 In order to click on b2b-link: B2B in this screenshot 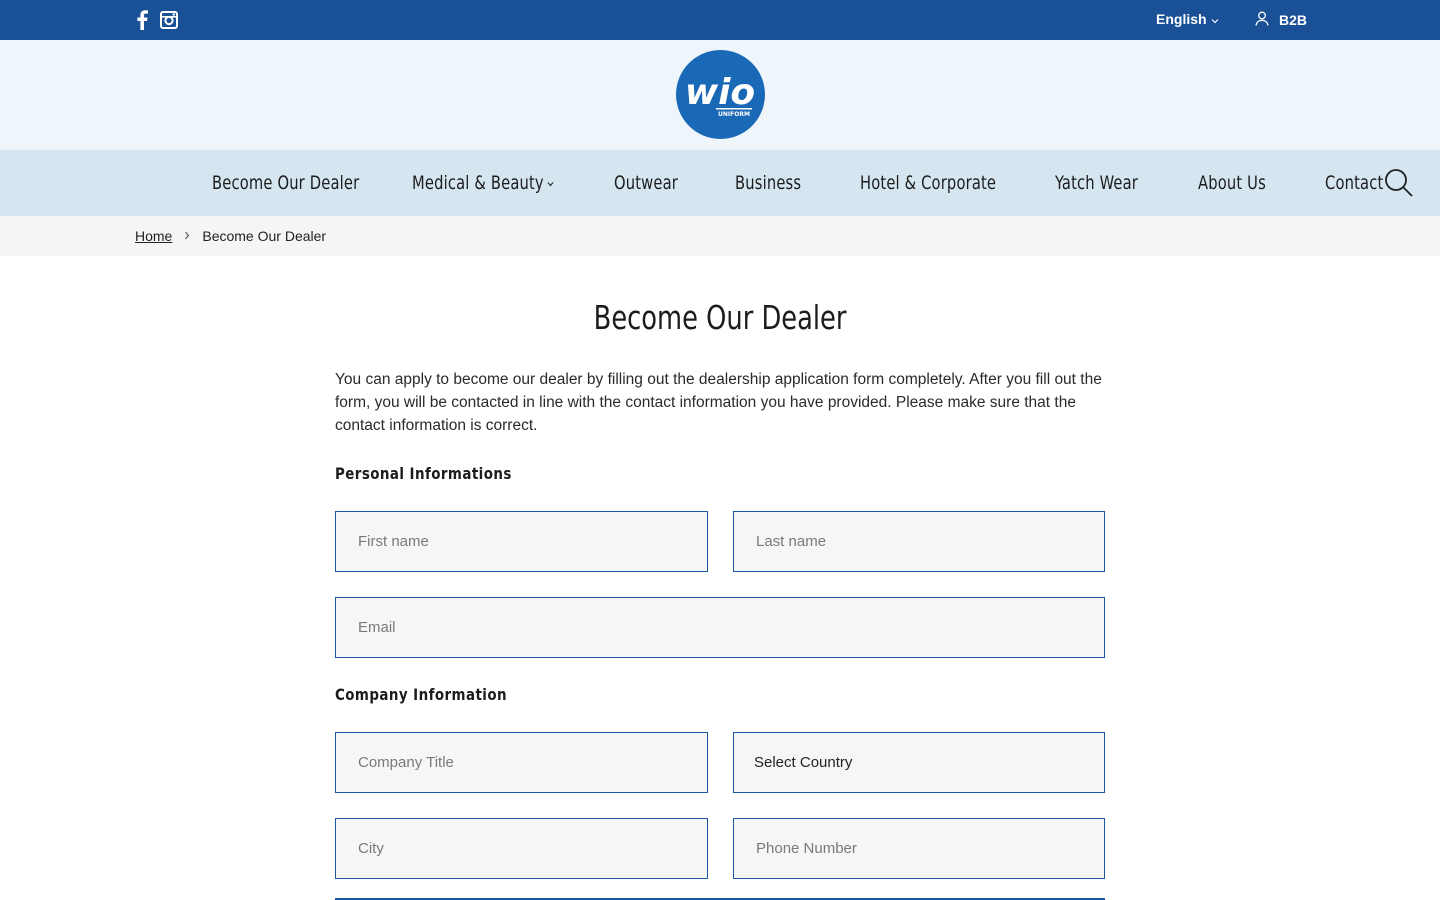, I will do `click(1281, 20)`.